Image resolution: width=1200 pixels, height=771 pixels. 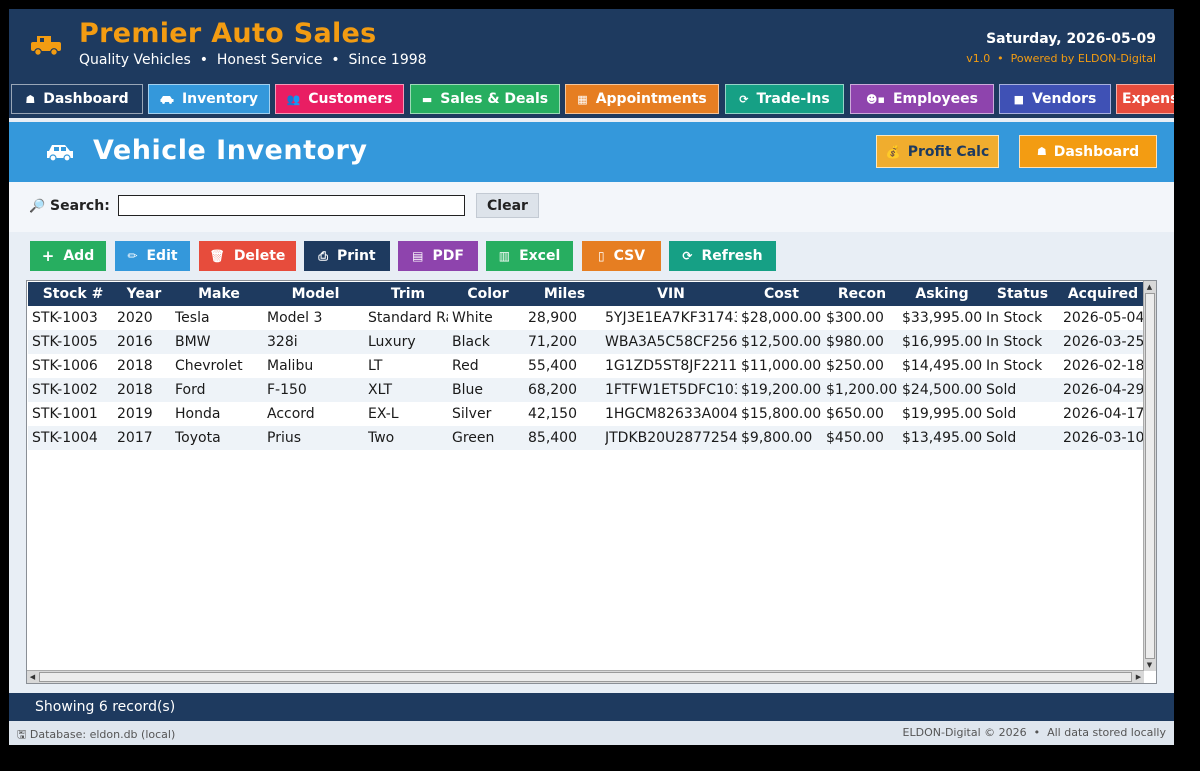 What do you see at coordinates (427, 99) in the screenshot?
I see `briefcase-icon: ▬` at bounding box center [427, 99].